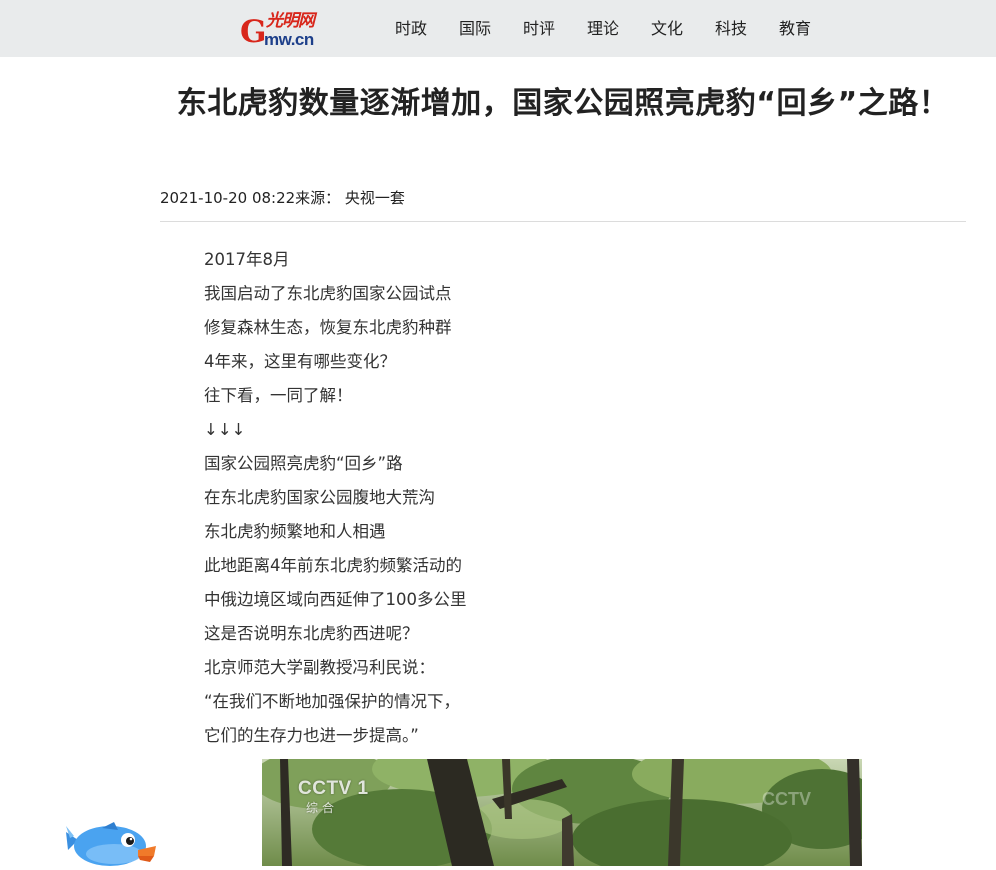 This screenshot has width=996, height=870. I want to click on cctv-watermark: CCTV, so click(786, 799).